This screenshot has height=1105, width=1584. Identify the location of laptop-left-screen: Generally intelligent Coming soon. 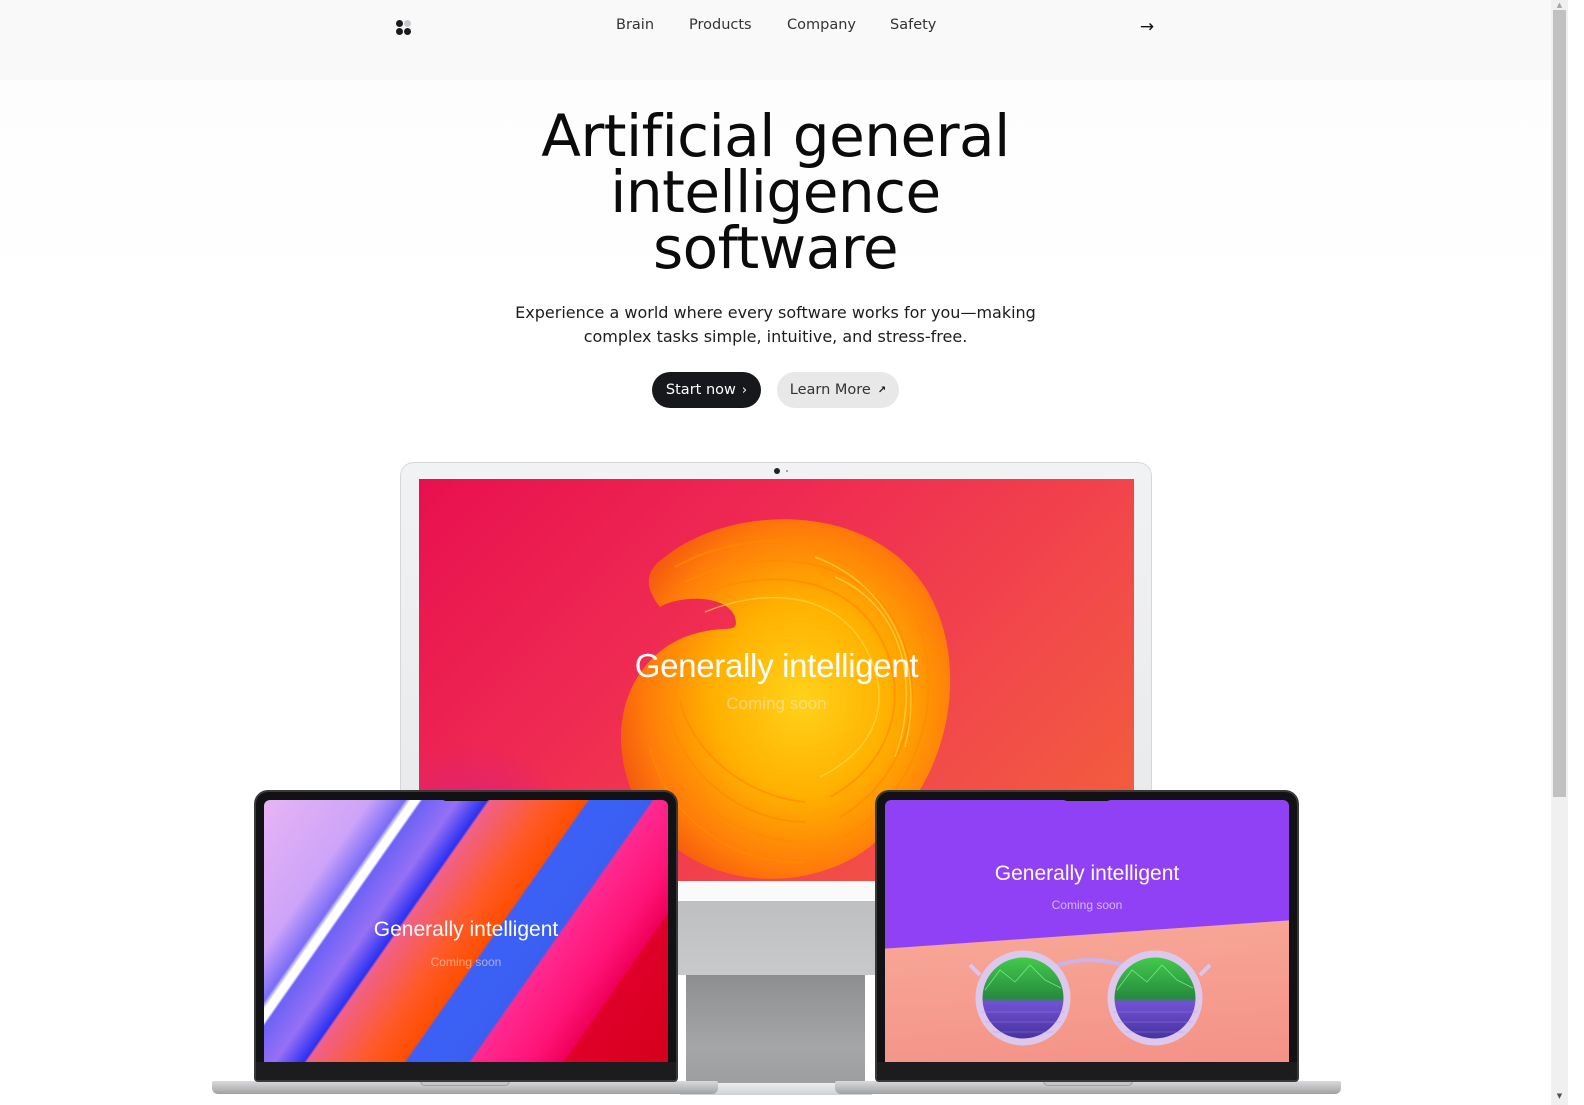
(466, 931).